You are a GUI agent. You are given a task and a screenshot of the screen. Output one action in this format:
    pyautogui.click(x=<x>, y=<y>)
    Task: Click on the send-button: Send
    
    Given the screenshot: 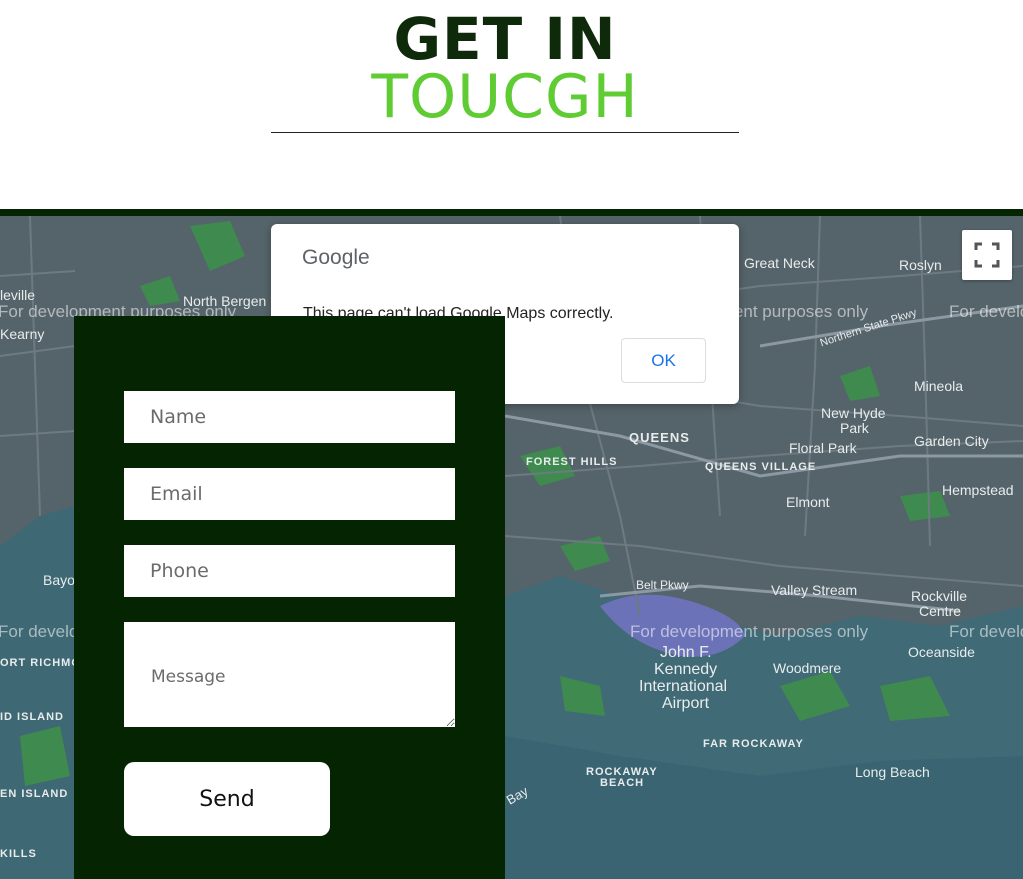 What is the action you would take?
    pyautogui.click(x=227, y=799)
    